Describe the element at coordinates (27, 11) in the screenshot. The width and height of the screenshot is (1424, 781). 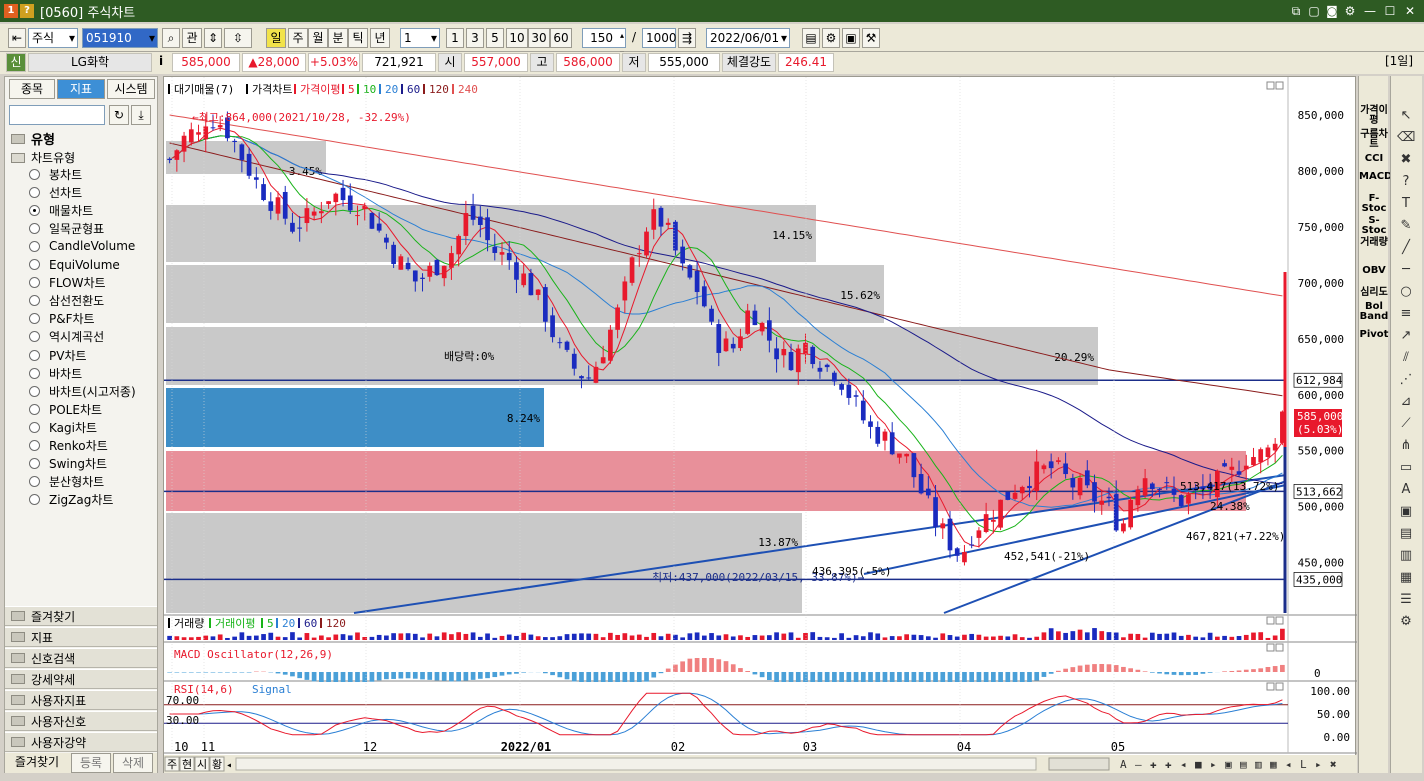
I see `help-badge: ?` at that location.